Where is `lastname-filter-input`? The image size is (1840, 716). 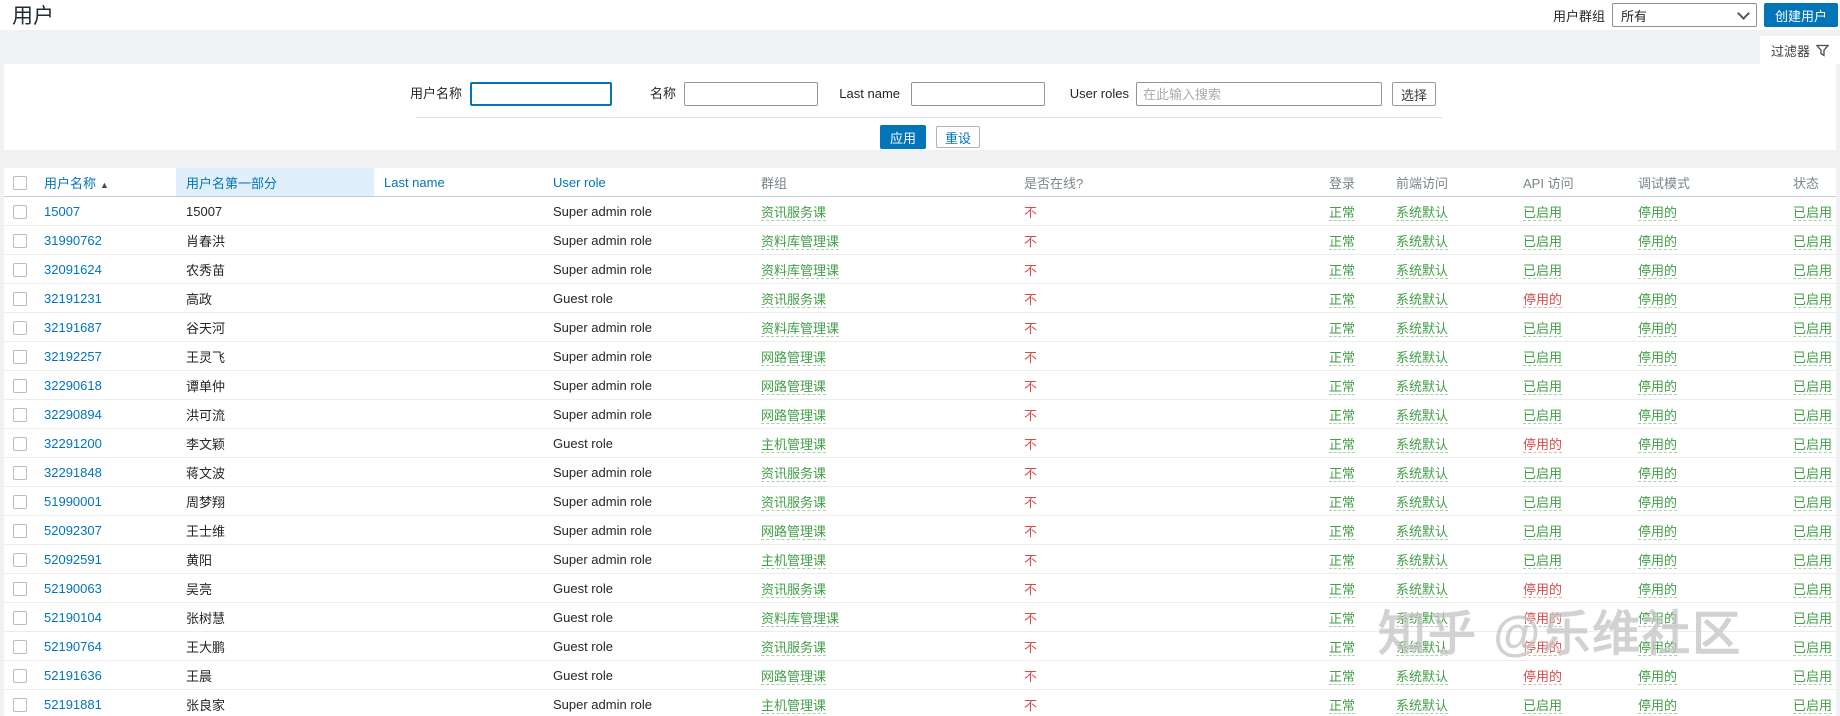
lastname-filter-input is located at coordinates (978, 94).